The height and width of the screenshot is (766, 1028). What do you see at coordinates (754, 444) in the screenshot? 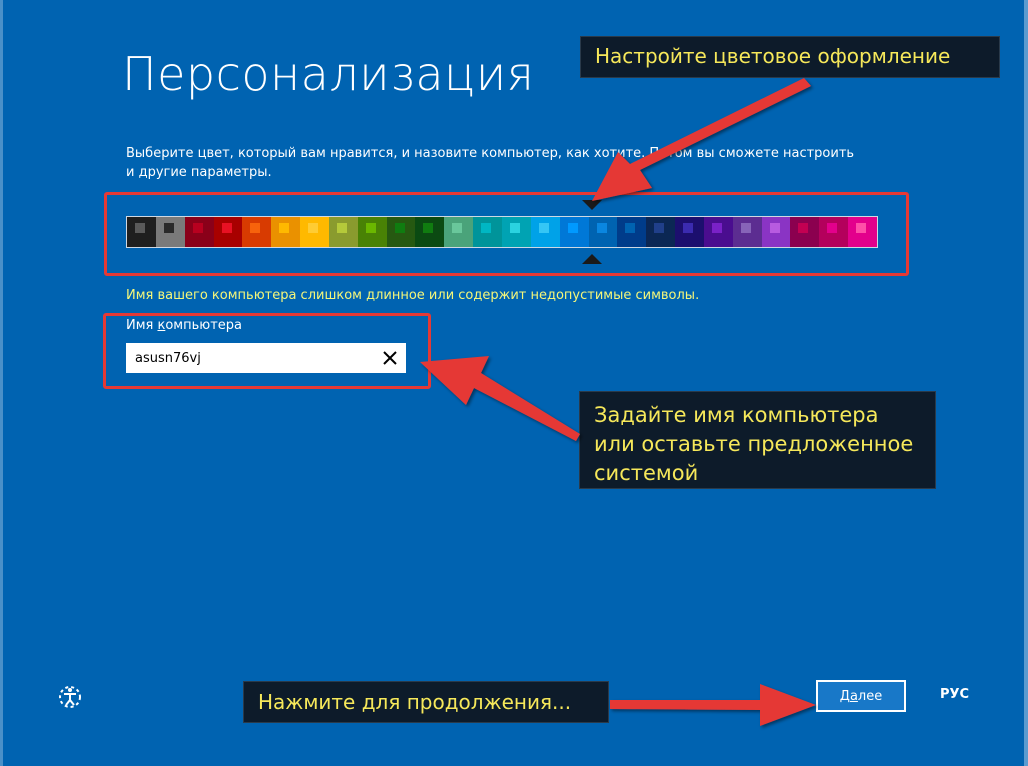
I see `callout-name-line2: или оставьте предложенное` at bounding box center [754, 444].